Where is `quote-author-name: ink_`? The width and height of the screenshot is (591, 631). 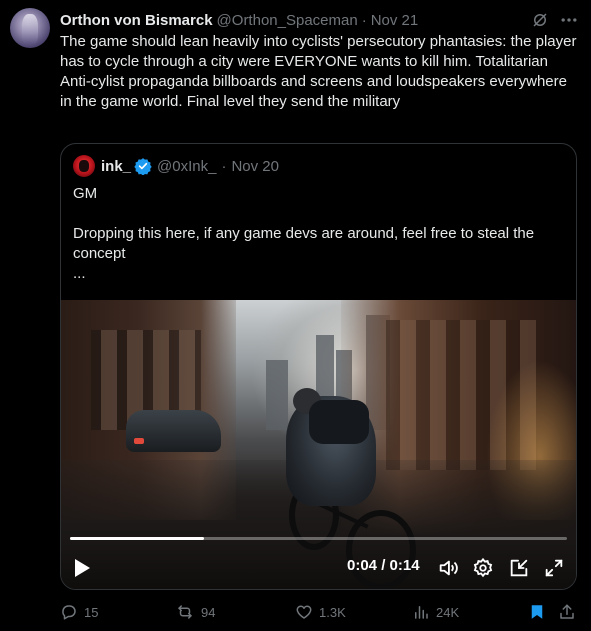
quote-author-name: ink_ is located at coordinates (116, 166).